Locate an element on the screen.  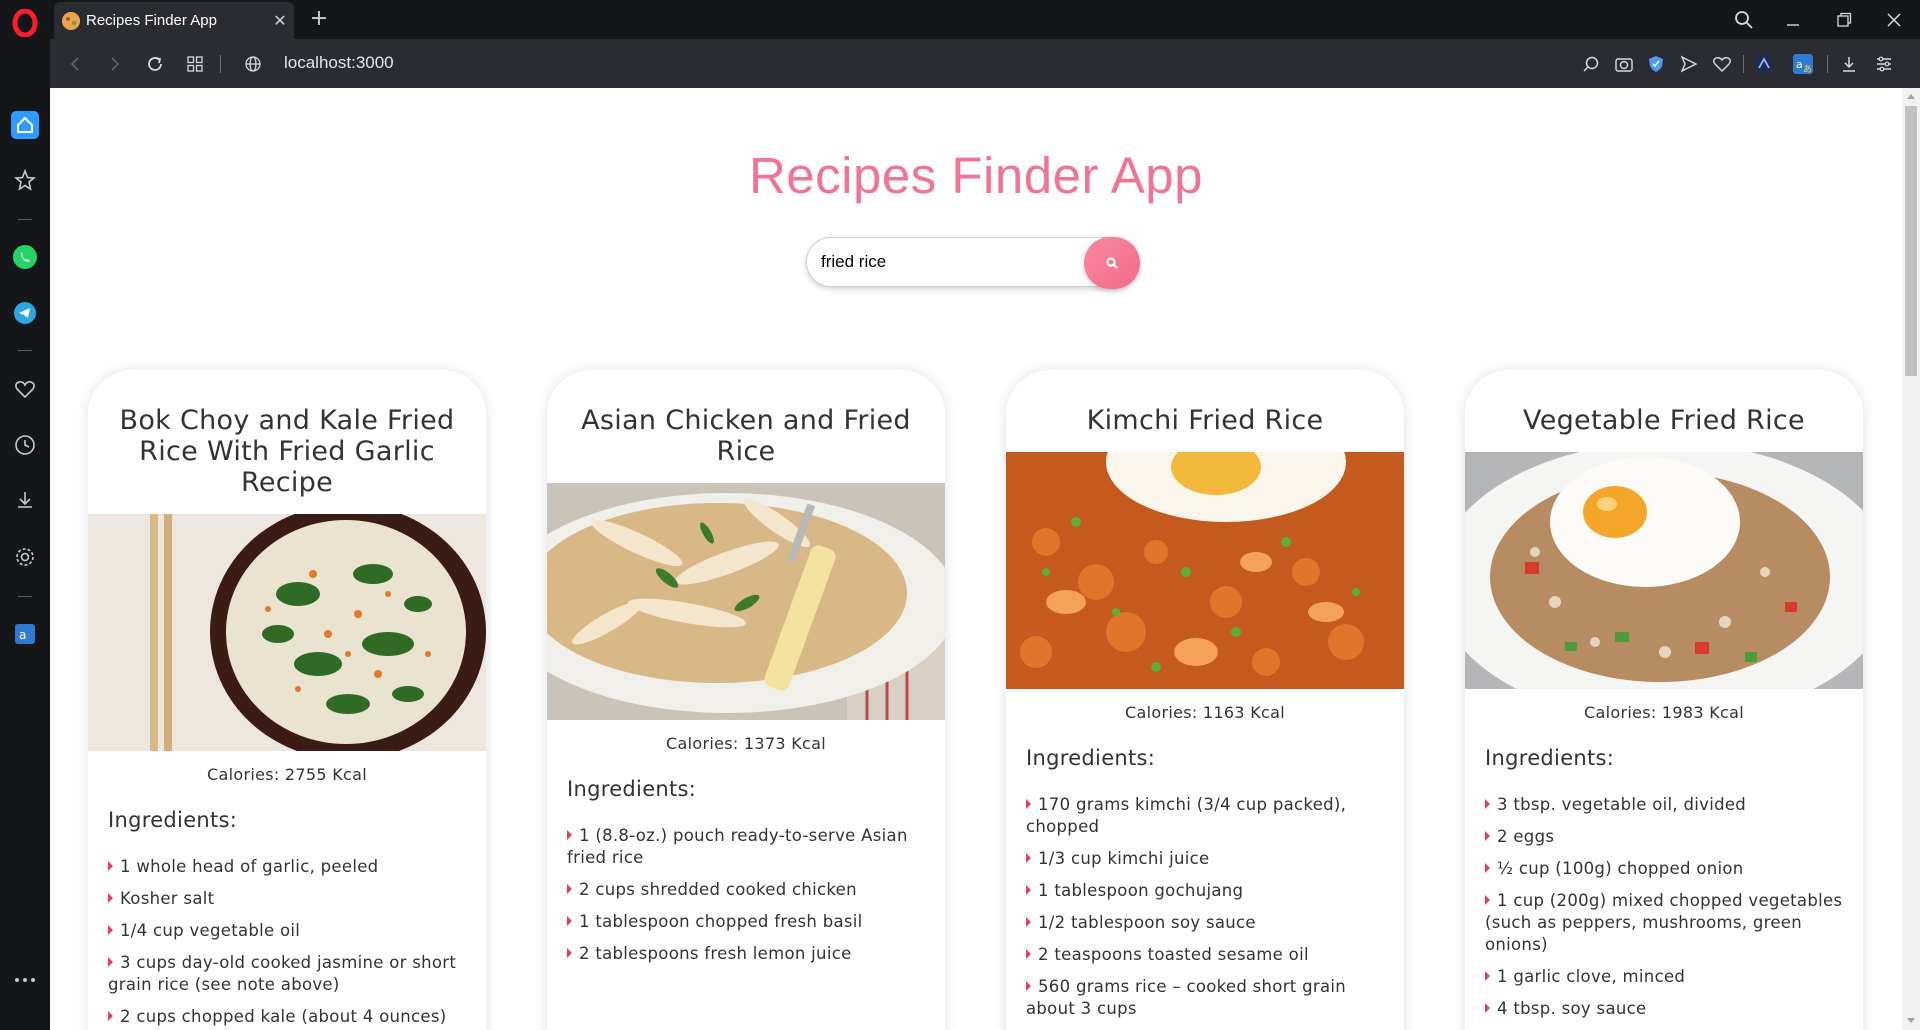
svg-text: あ is located at coordinates (1807, 69).